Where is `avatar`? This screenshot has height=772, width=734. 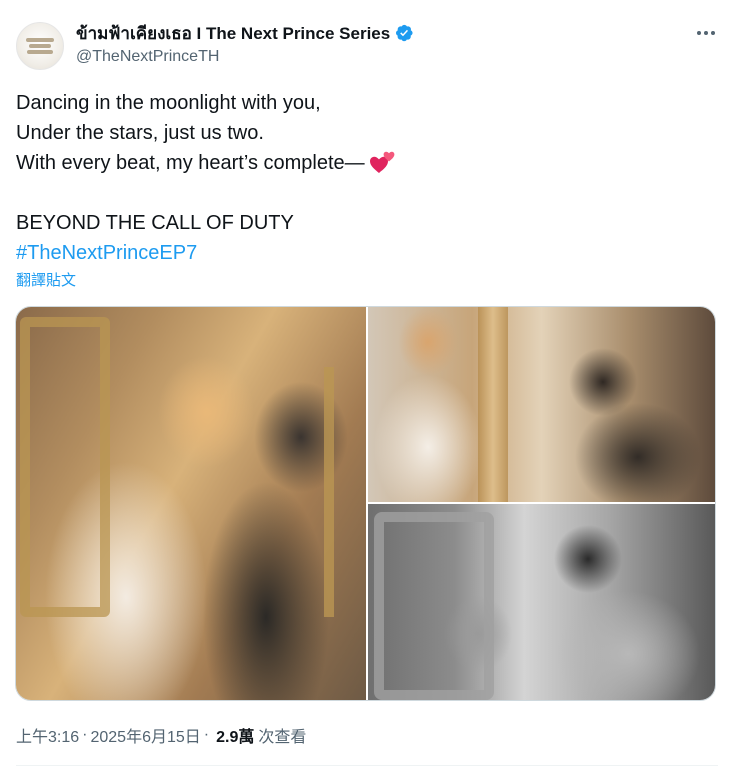
avatar is located at coordinates (40, 46).